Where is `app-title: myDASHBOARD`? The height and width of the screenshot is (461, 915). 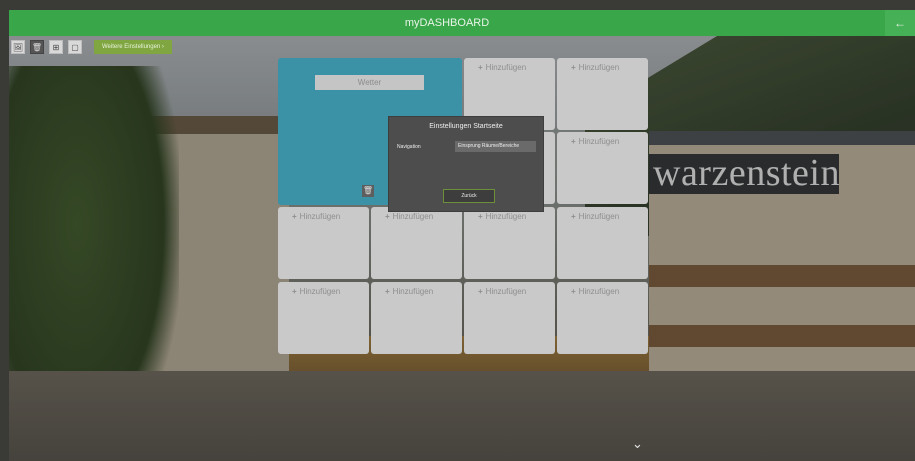
app-title: myDASHBOARD is located at coordinates (447, 23).